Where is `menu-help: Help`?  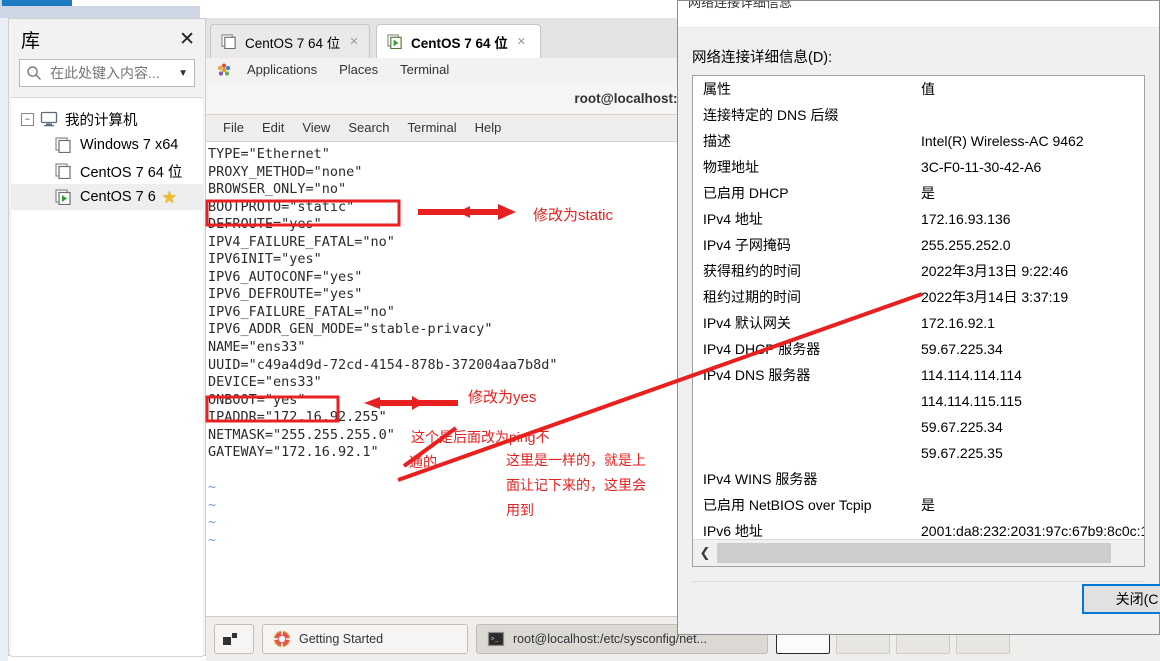 menu-help: Help is located at coordinates (488, 128).